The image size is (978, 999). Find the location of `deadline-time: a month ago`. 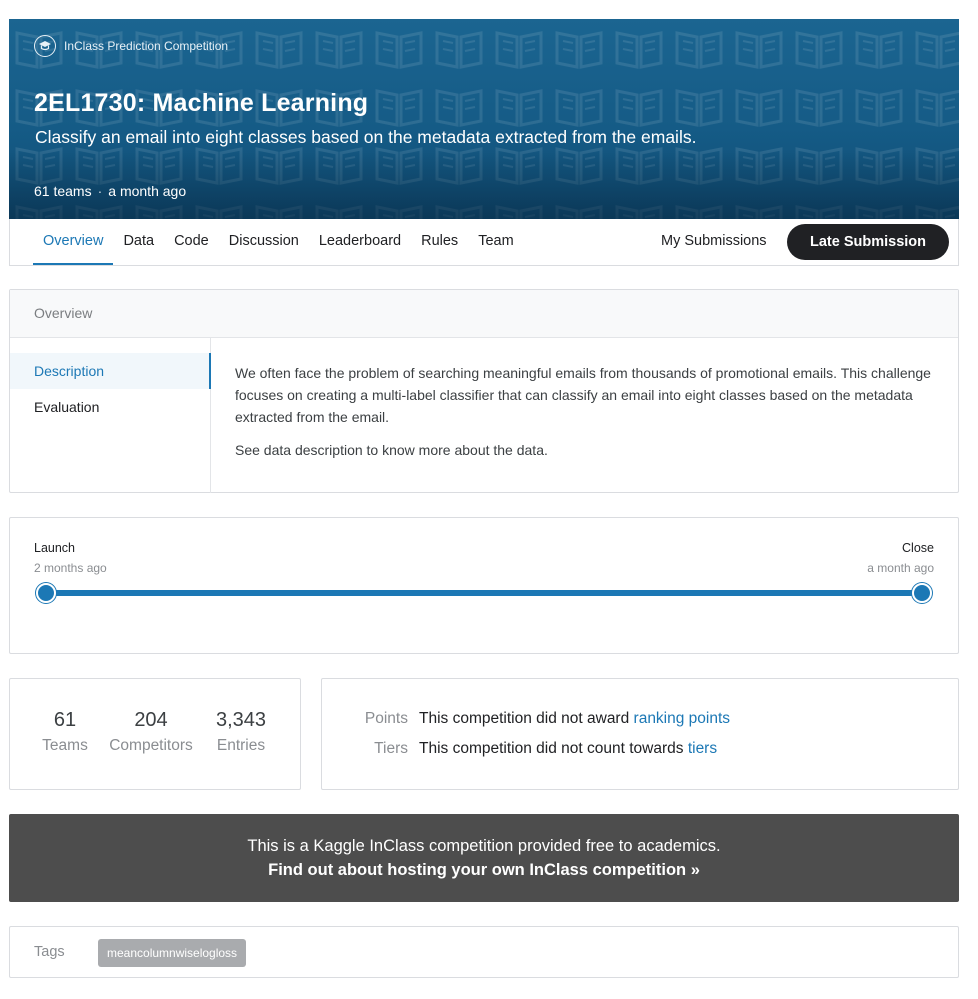

deadline-time: a month ago is located at coordinates (147, 191).